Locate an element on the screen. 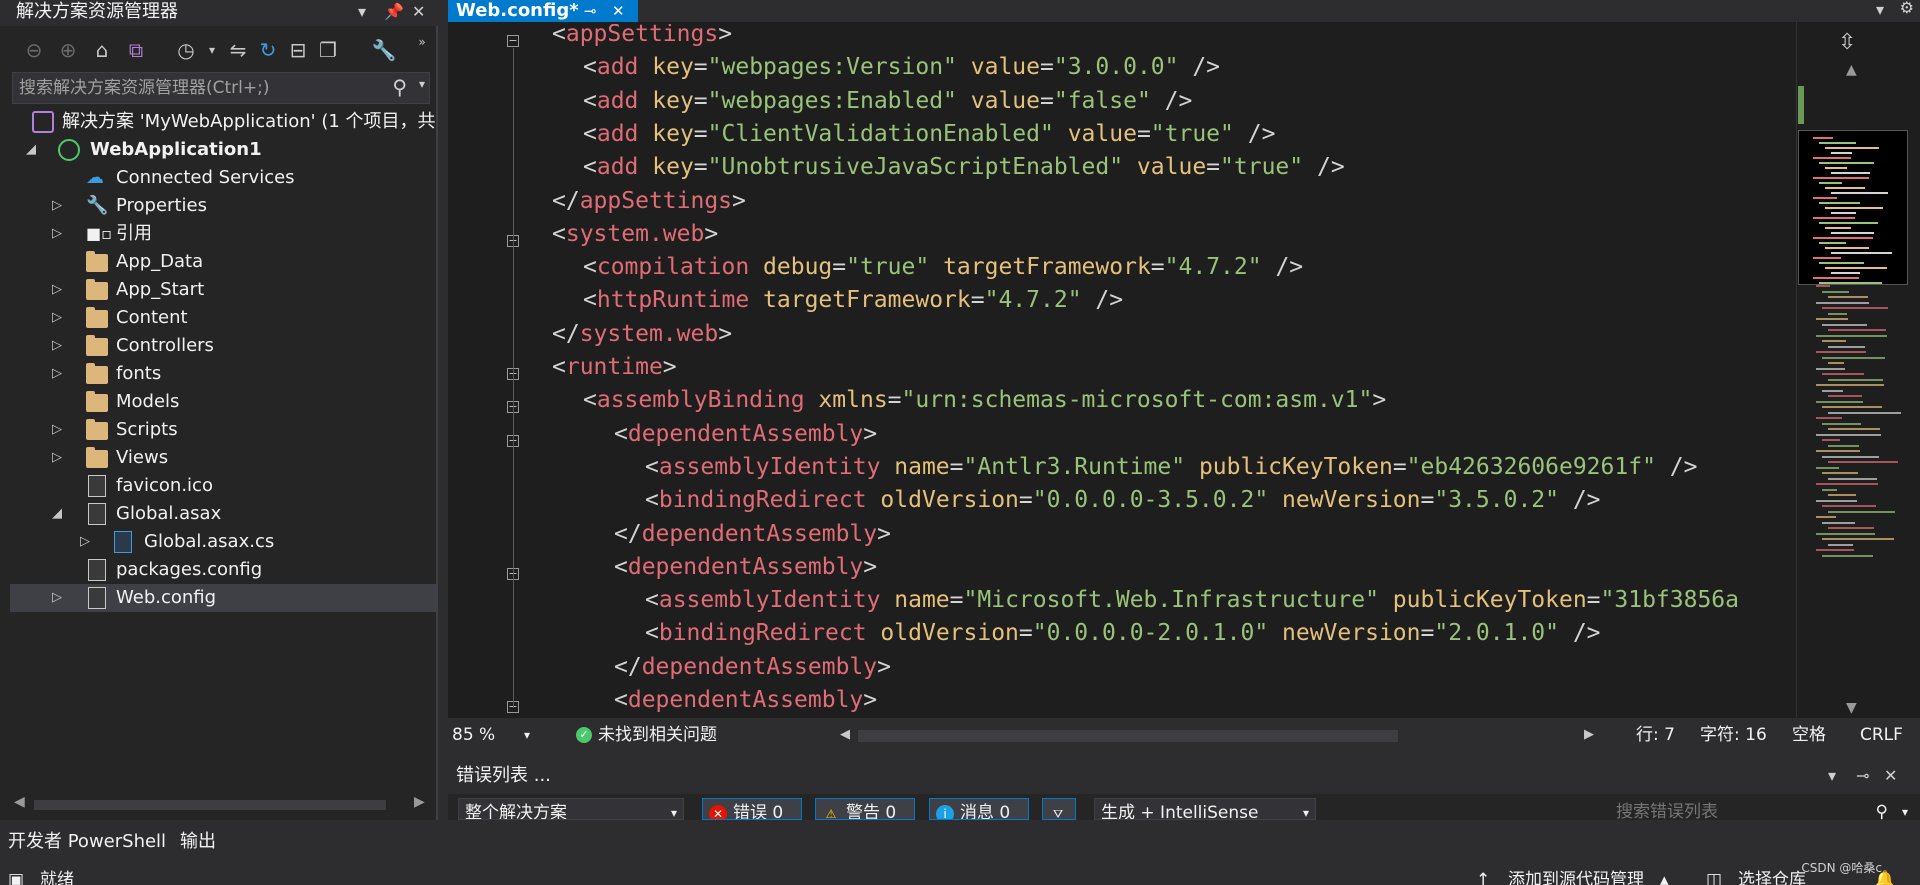 The width and height of the screenshot is (1920, 885). minimap is located at coordinates (1853, 435).